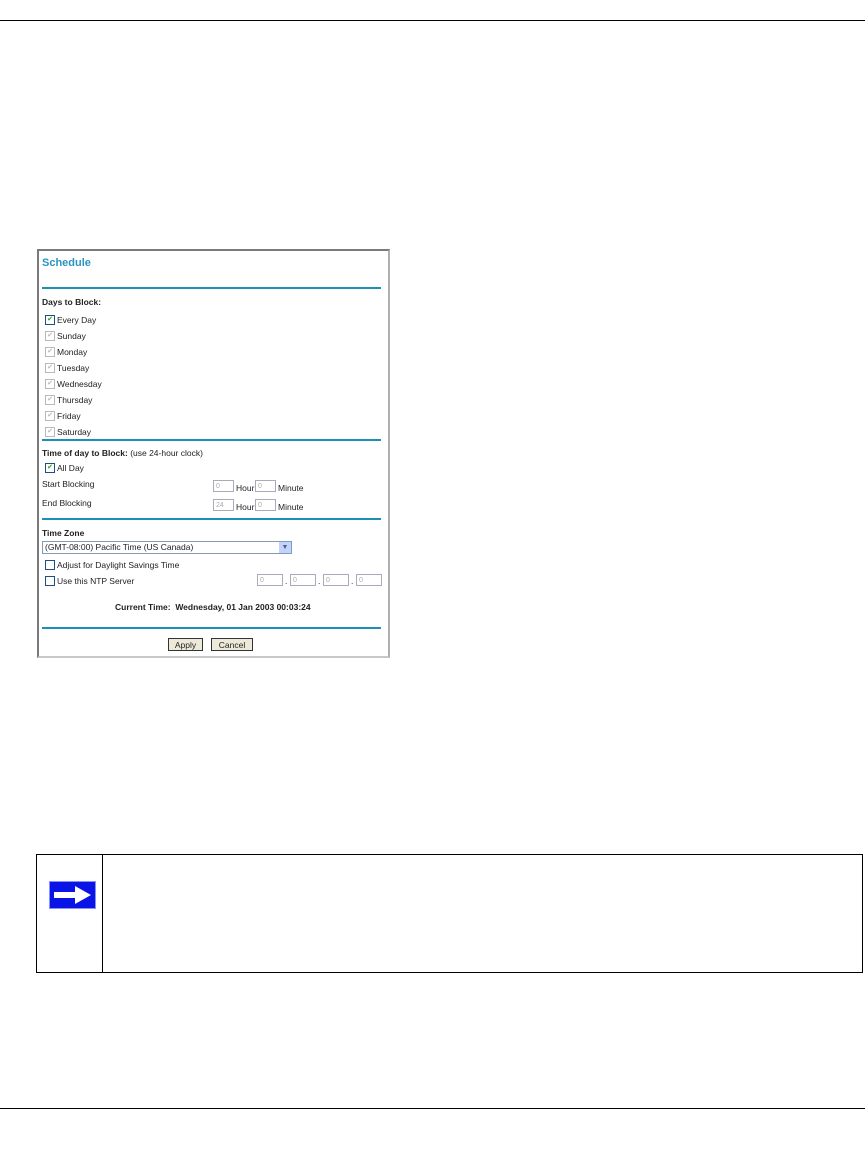 Image resolution: width=865 pixels, height=1170 pixels. What do you see at coordinates (72, 895) in the screenshot?
I see `arrow-right-icon` at bounding box center [72, 895].